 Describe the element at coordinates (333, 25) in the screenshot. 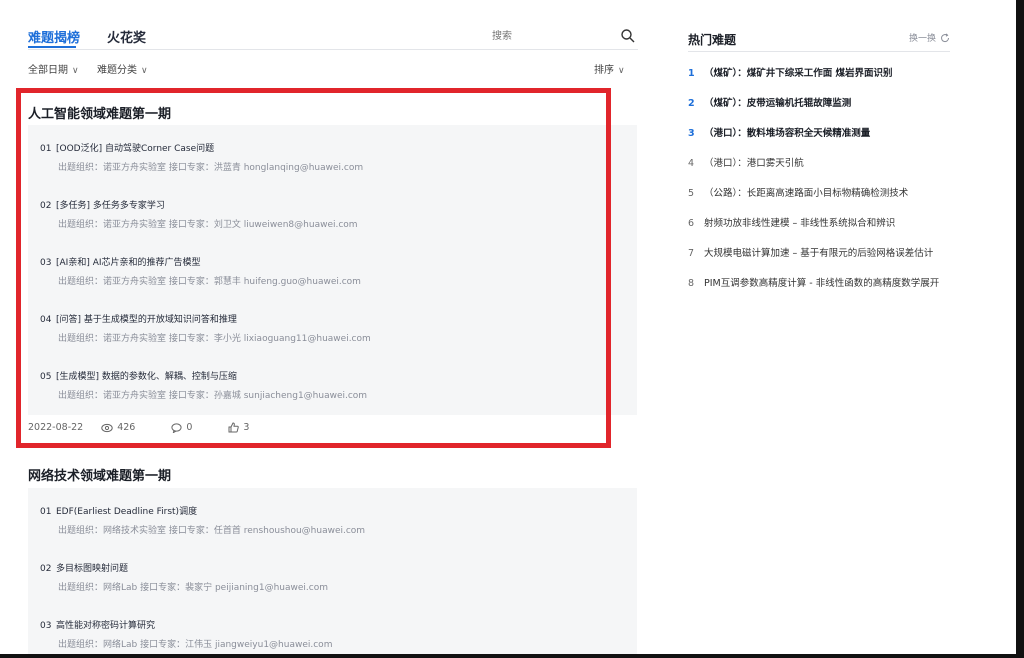

I see `tab-bar: 难题揭榜 火花奖` at that location.